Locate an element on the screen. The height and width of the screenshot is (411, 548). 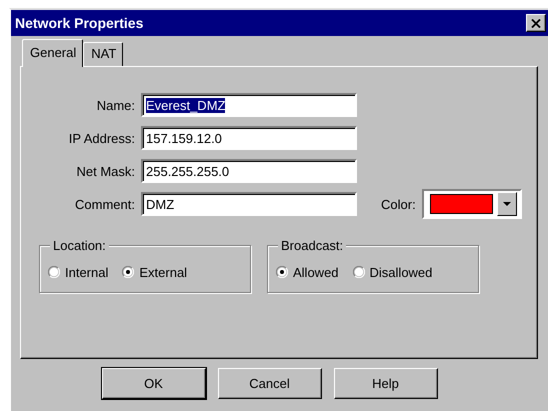
dialog-button: Cancel is located at coordinates (270, 383).